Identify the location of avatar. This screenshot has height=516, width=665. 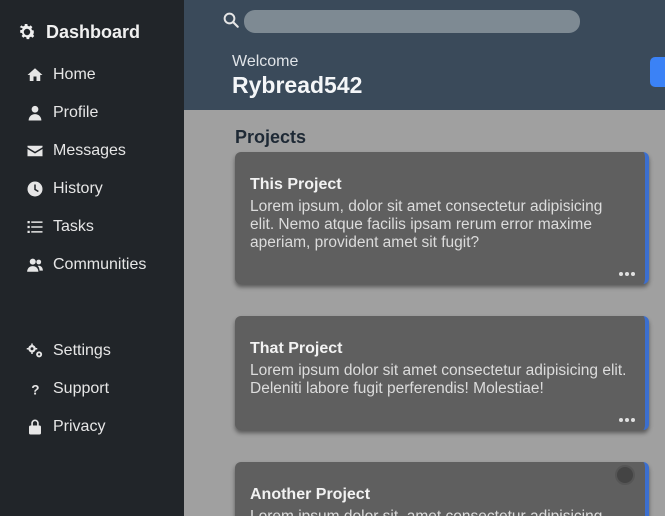
(625, 475).